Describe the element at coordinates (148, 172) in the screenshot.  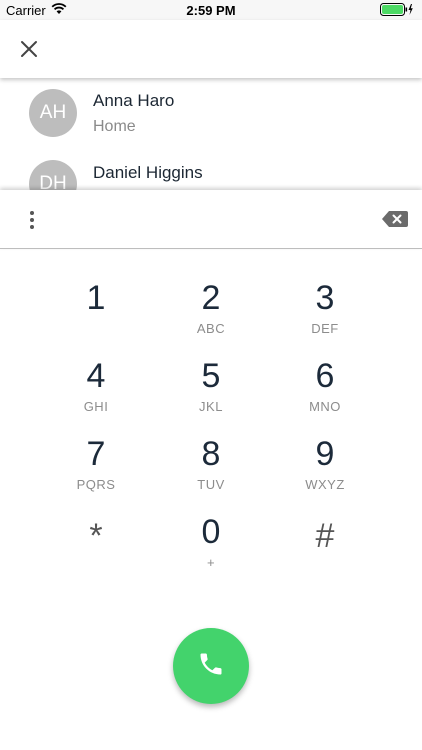
I see `contact-name: Daniel Higgins` at that location.